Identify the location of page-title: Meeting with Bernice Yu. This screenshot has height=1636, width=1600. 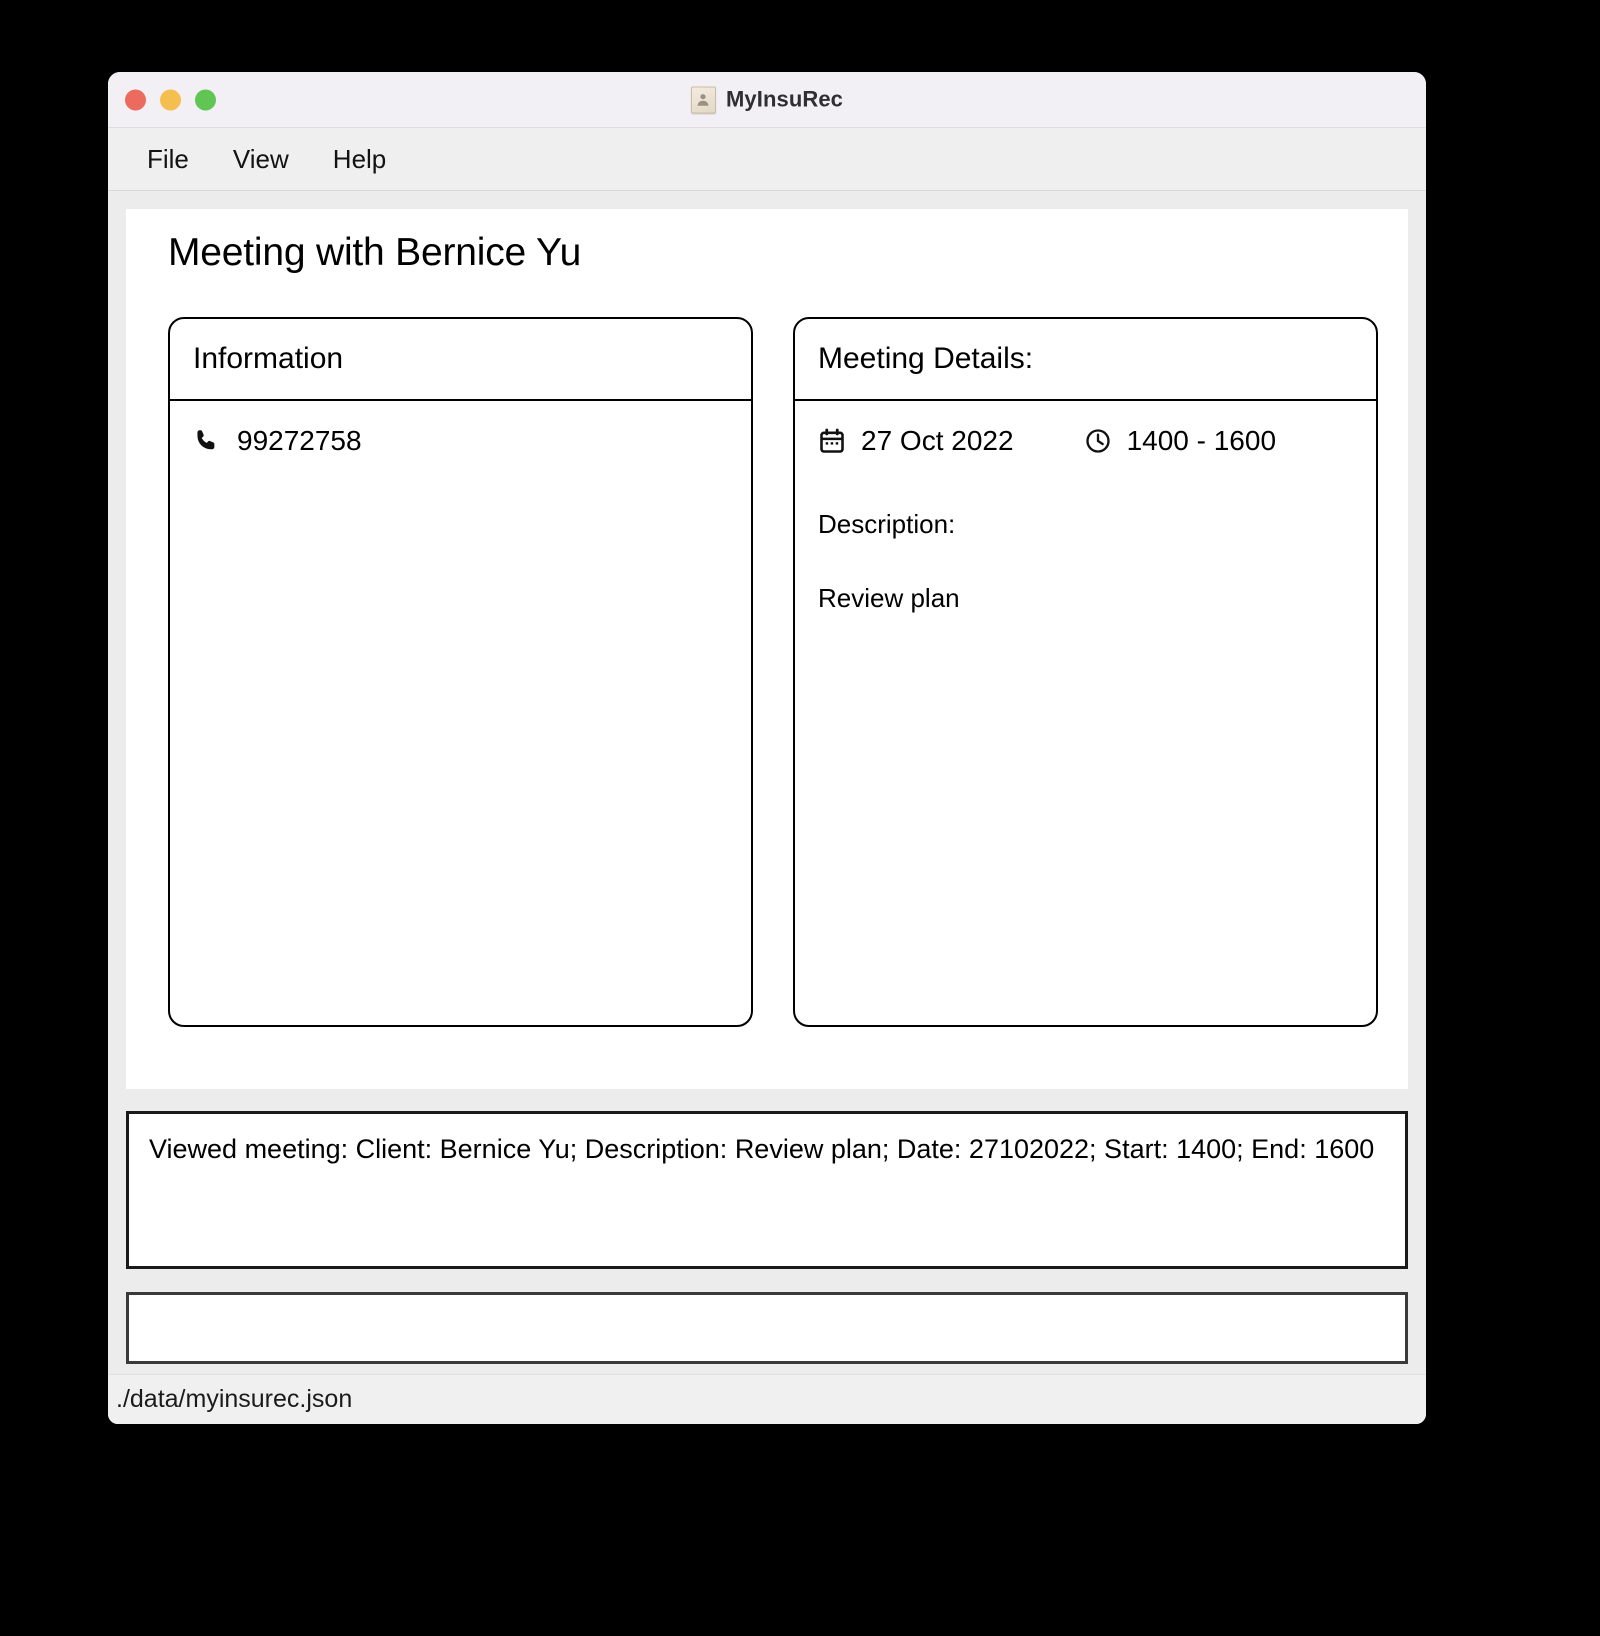
(375, 252).